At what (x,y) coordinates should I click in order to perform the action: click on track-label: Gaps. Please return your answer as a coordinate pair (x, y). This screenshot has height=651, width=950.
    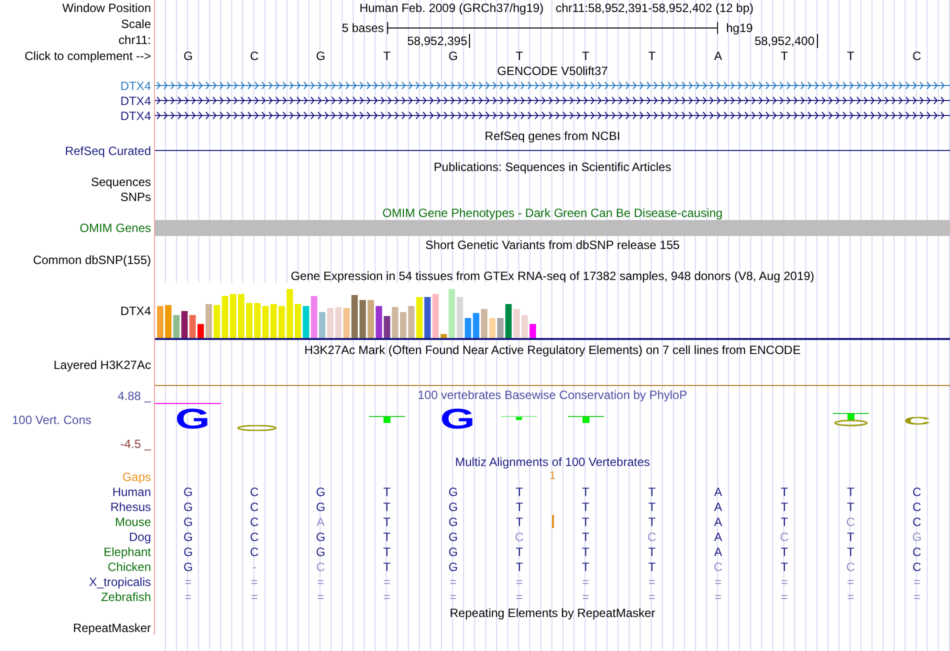
    Looking at the image, I should click on (136, 477).